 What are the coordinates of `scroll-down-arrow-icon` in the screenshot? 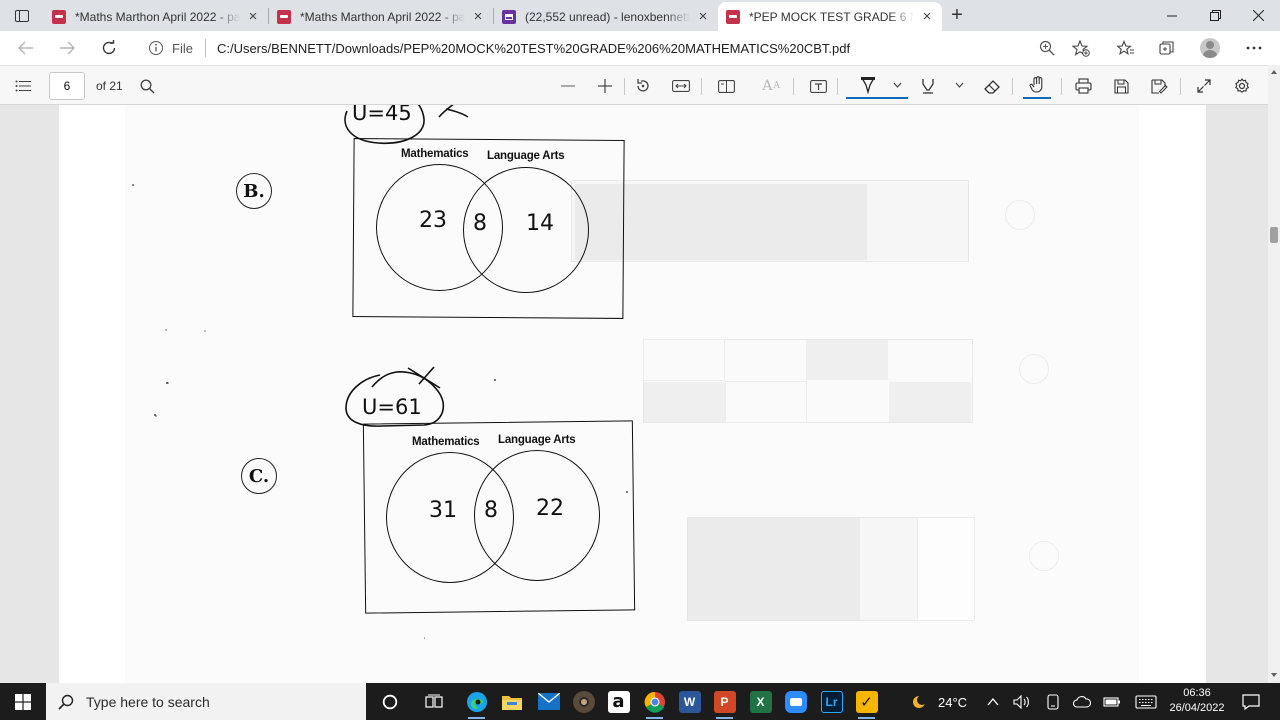 It's located at (1274, 675).